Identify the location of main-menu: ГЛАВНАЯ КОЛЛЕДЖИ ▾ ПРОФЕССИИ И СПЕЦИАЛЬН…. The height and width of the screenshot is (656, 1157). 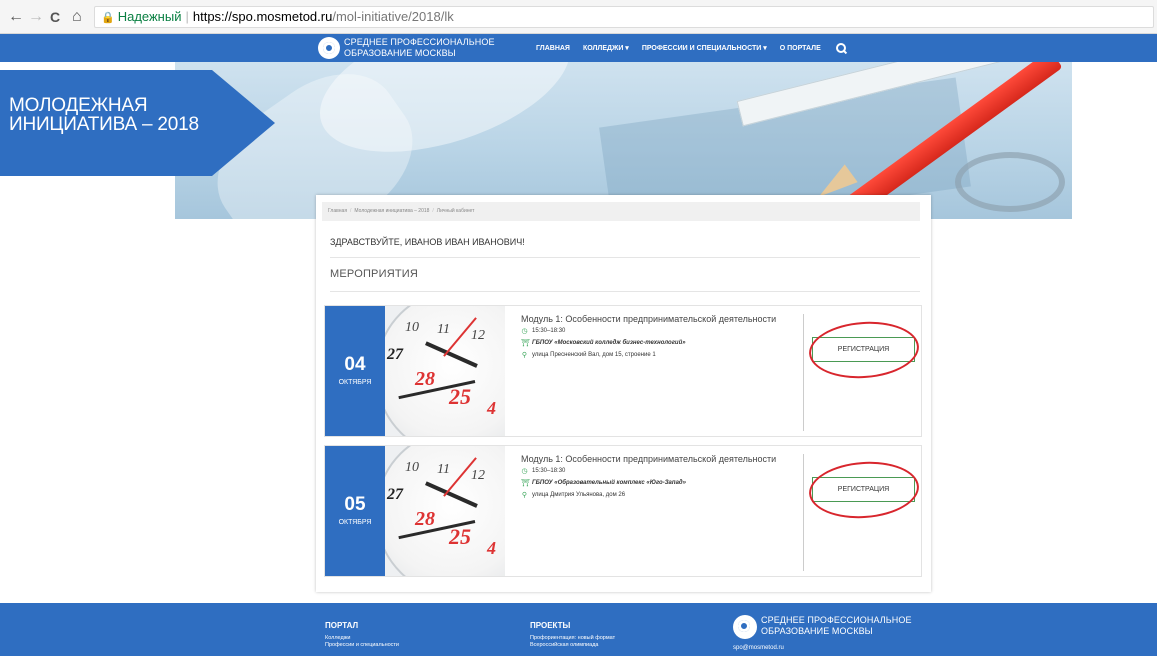
(691, 48).